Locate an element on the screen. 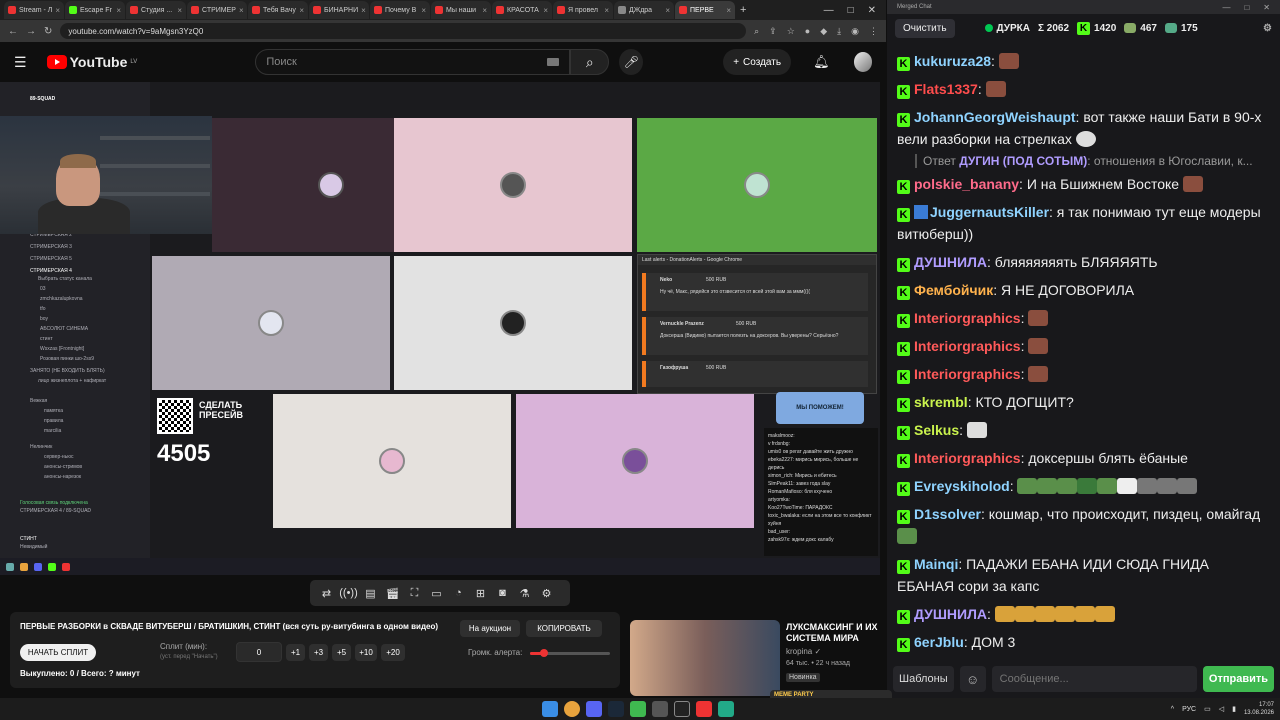  layout-icon: ▭ is located at coordinates (436, 593).